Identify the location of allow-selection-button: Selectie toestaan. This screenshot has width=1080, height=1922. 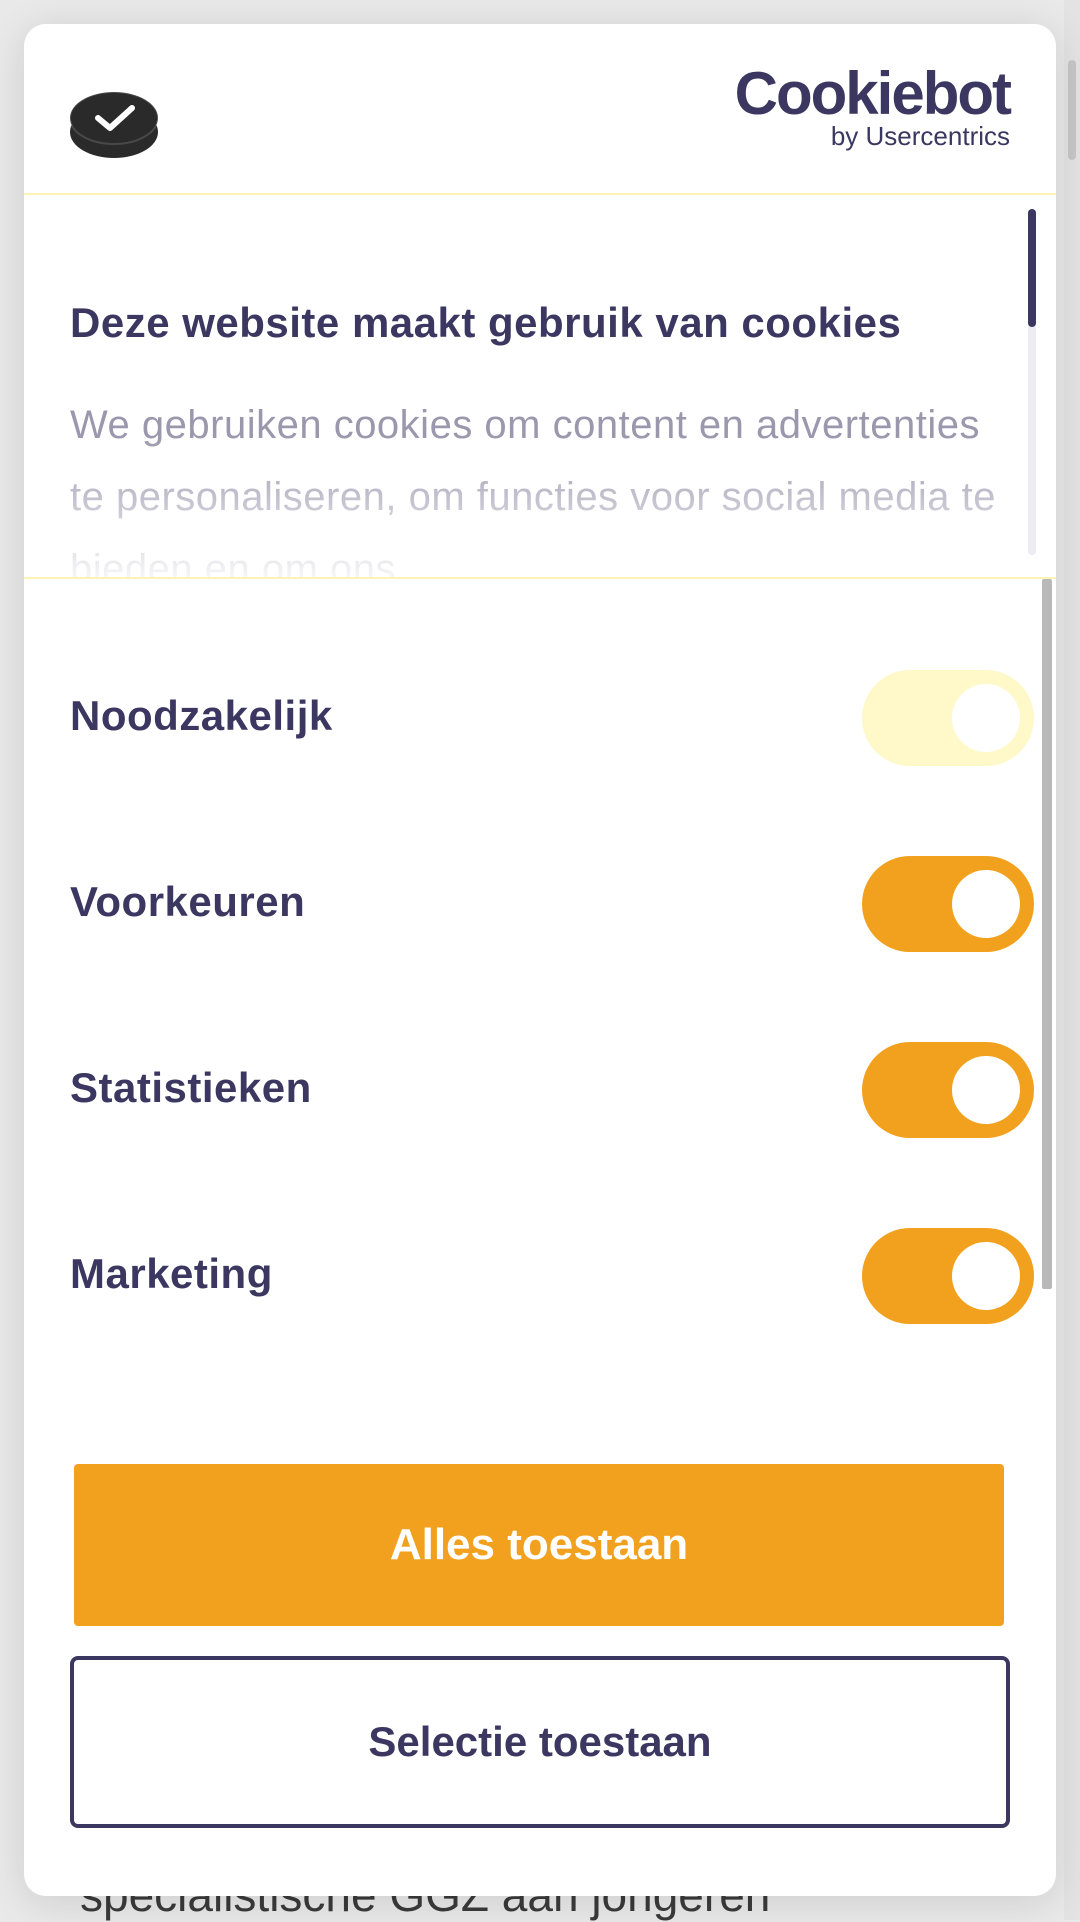
(540, 1742).